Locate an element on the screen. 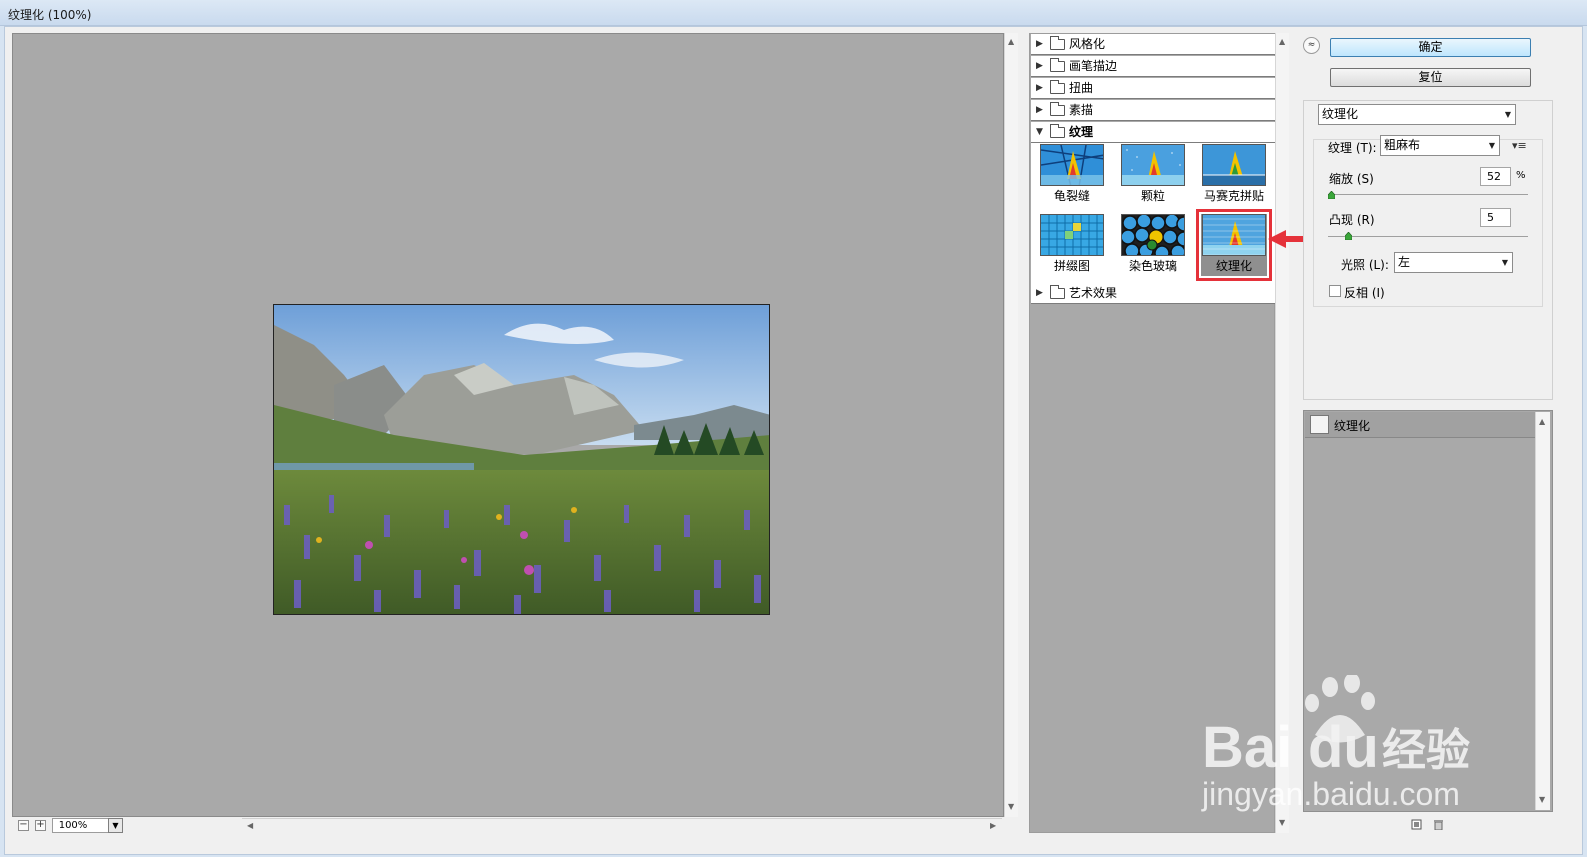 Image resolution: width=1587 pixels, height=857 pixels. zoom-out-button: − is located at coordinates (23, 825).